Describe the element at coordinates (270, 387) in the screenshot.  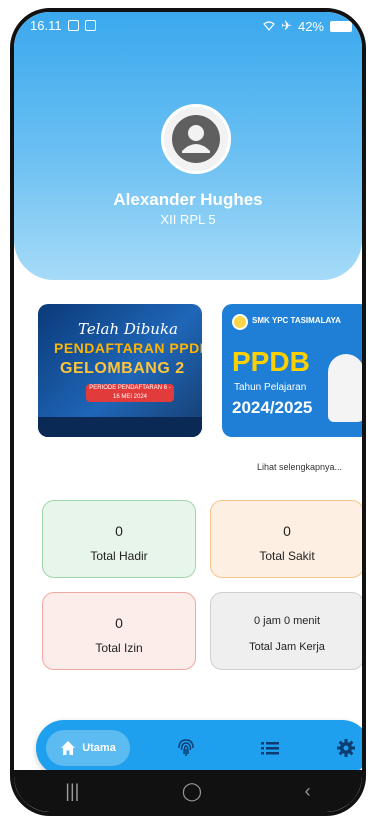
I see `banner-subtitle: Tahun Pelajaran` at that location.